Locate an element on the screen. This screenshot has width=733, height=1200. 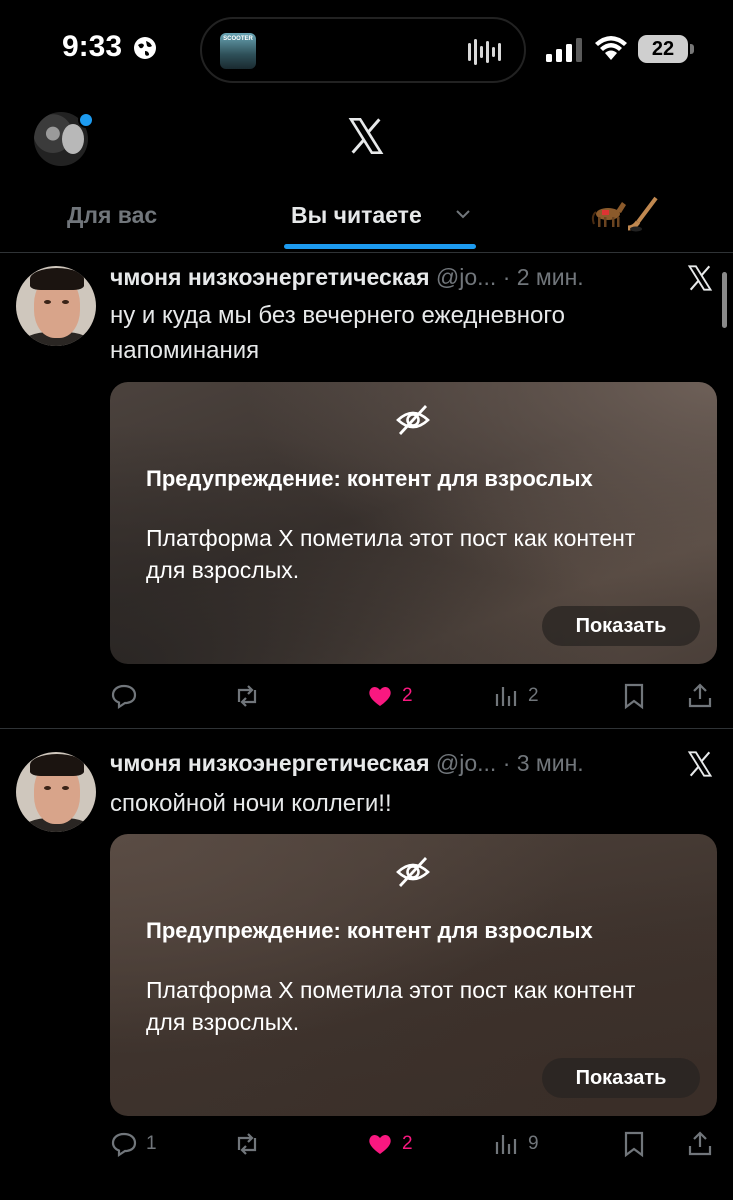
album-art: SCOOTER is located at coordinates (238, 51).